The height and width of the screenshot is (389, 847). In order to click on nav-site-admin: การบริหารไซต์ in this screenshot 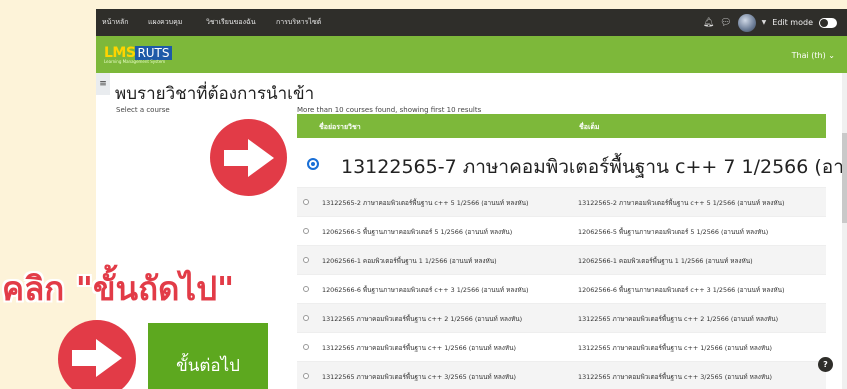, I will do `click(298, 22)`.